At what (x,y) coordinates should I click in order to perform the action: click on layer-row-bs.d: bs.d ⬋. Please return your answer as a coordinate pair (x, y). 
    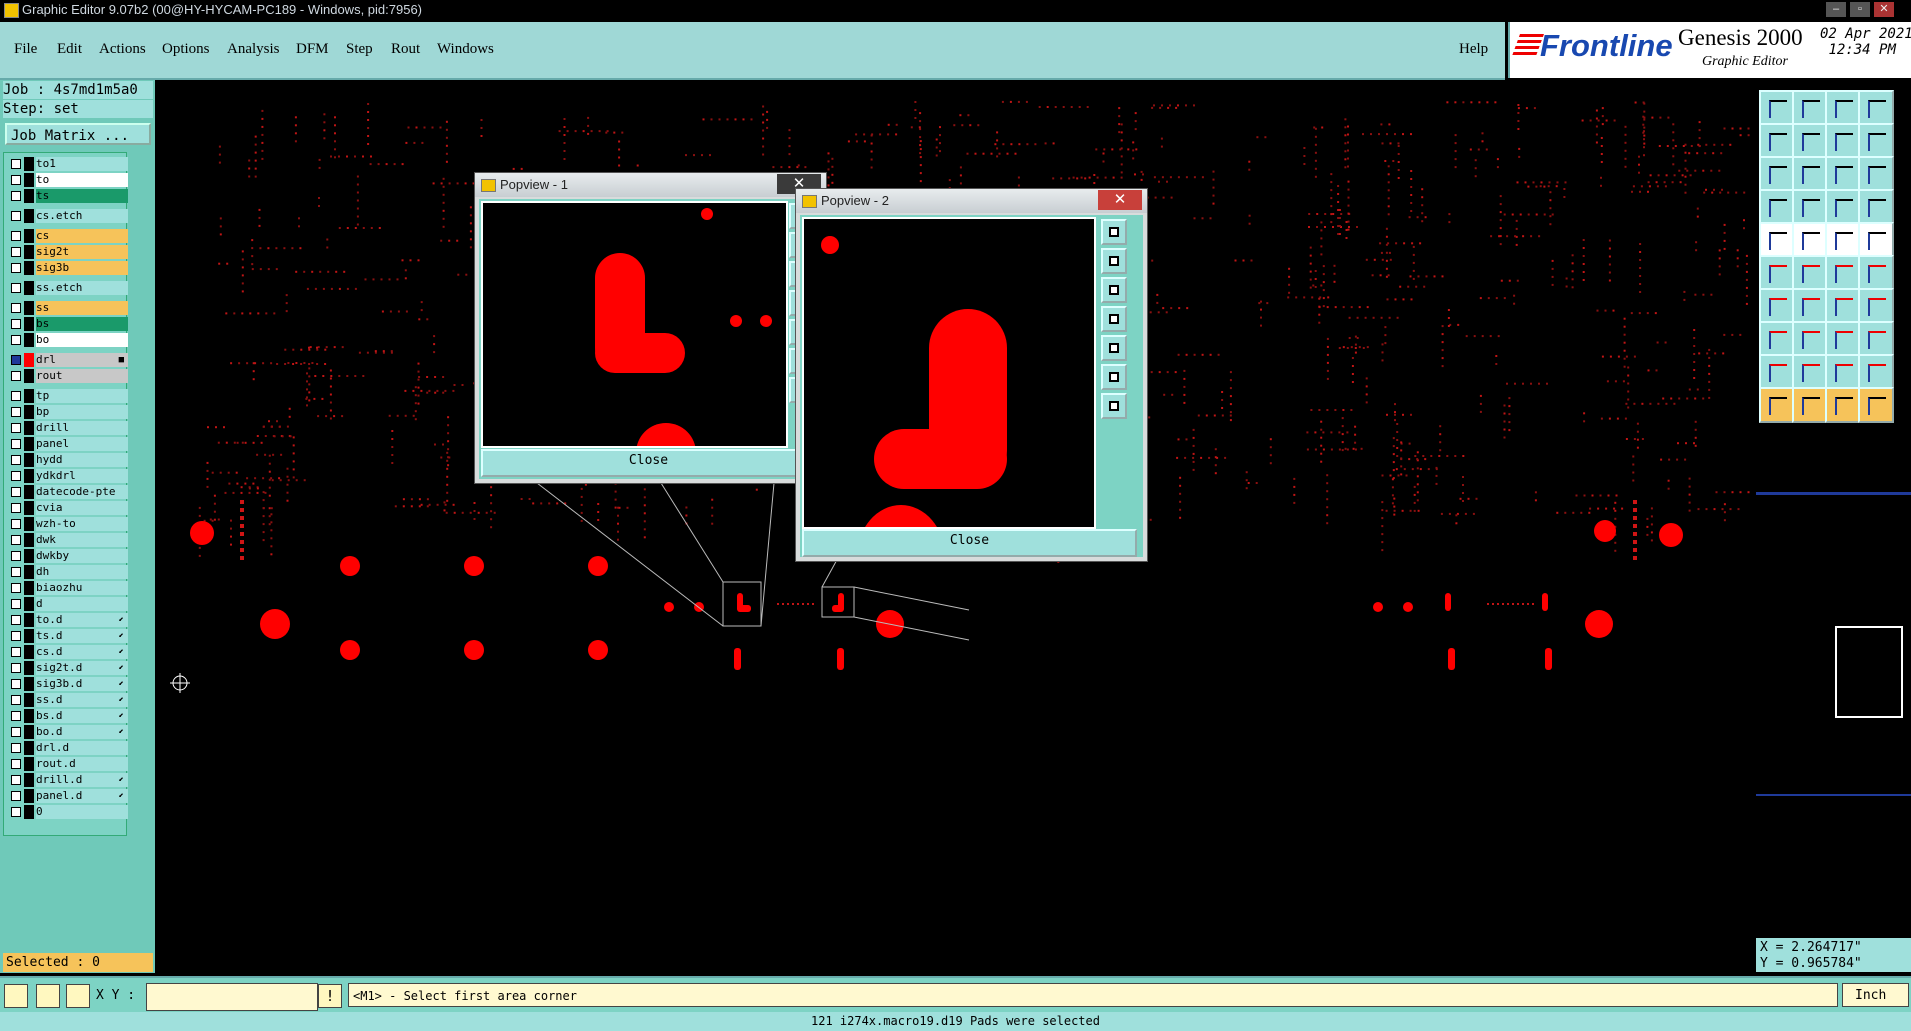
    Looking at the image, I should click on (68, 716).